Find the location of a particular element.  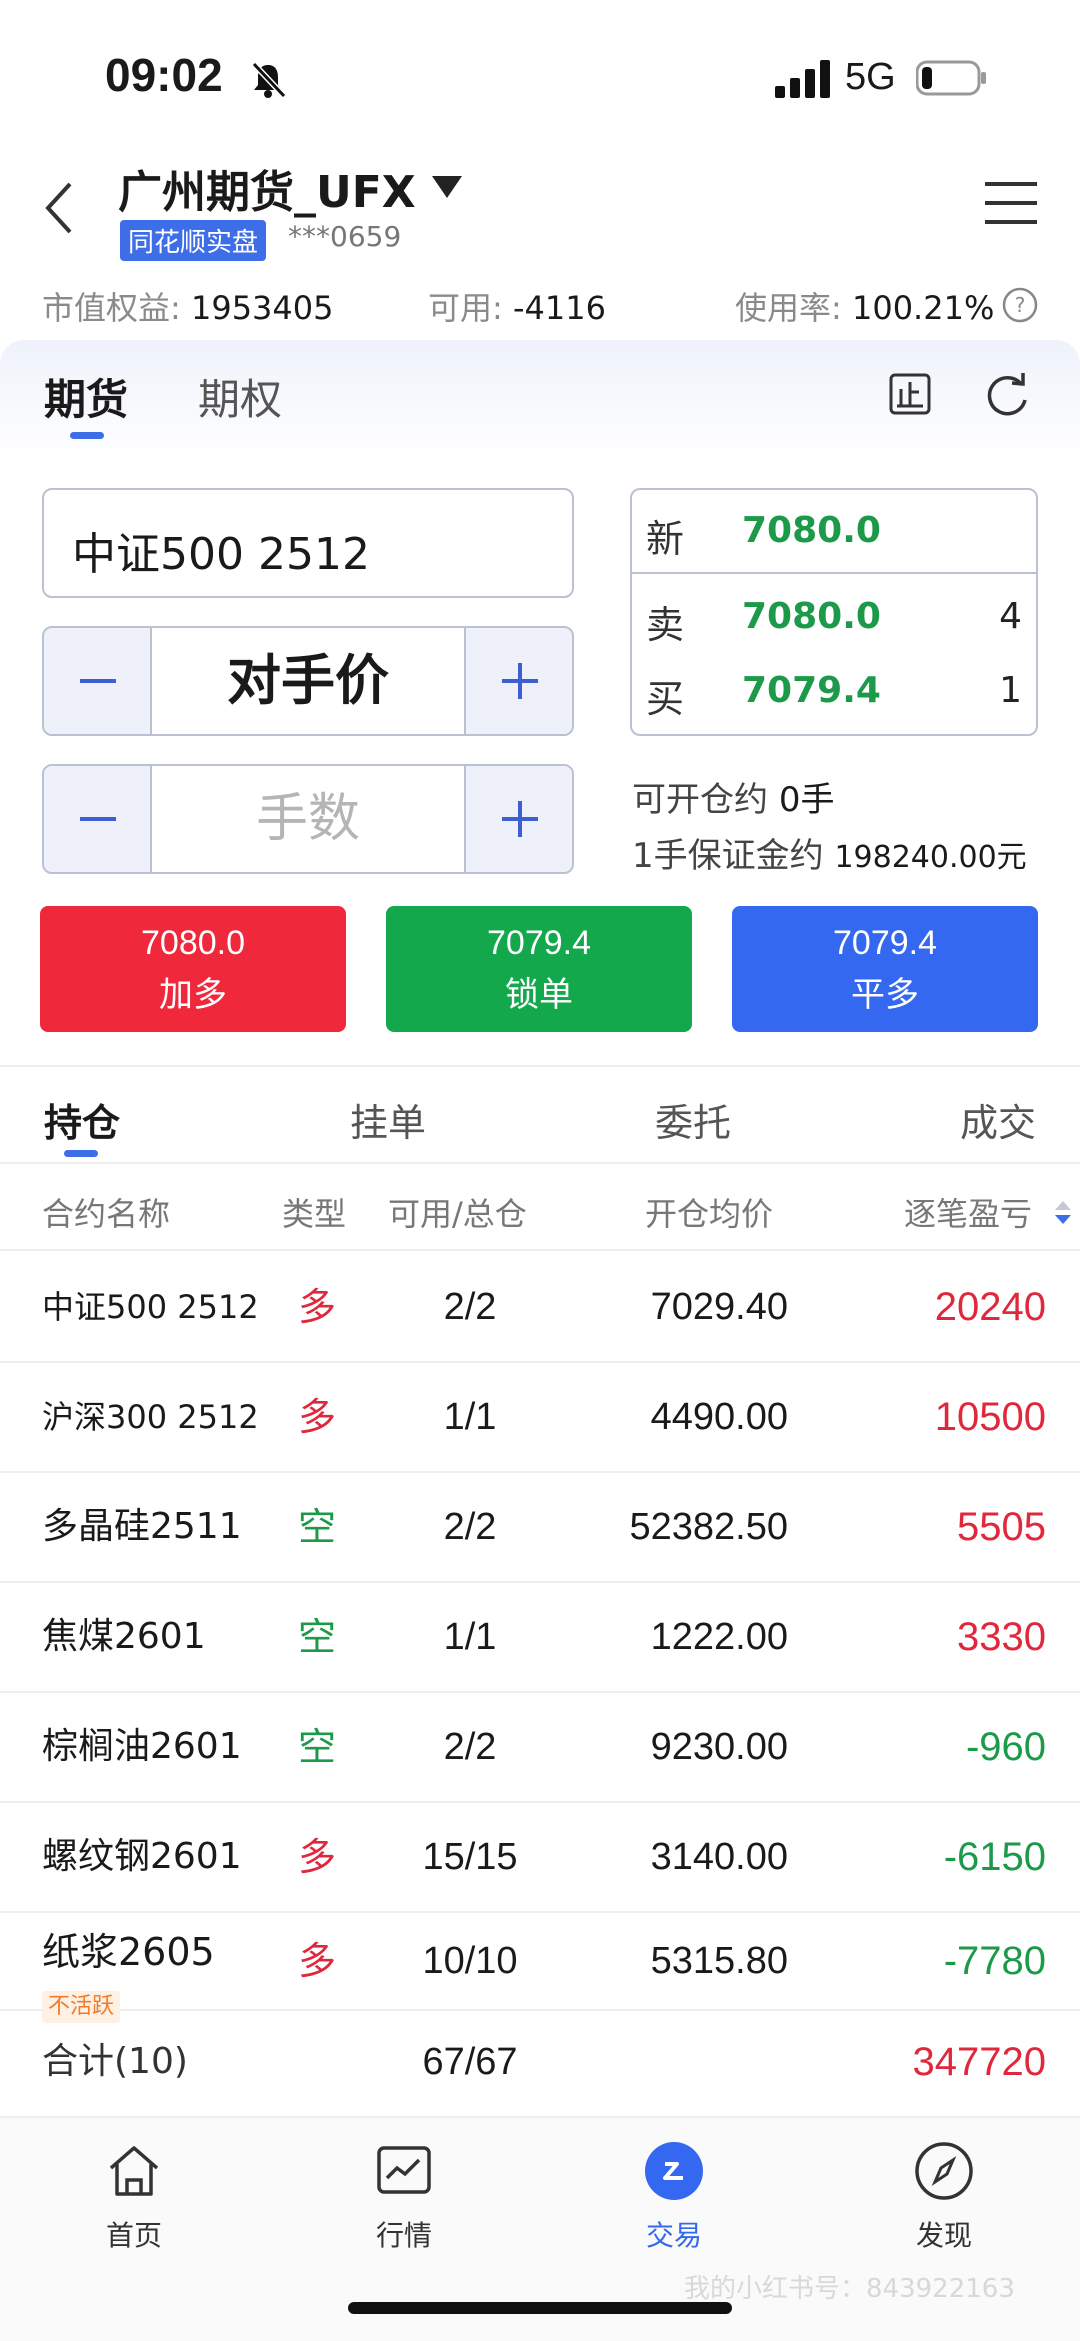

tab-orders: 委托 is located at coordinates (693, 1119).